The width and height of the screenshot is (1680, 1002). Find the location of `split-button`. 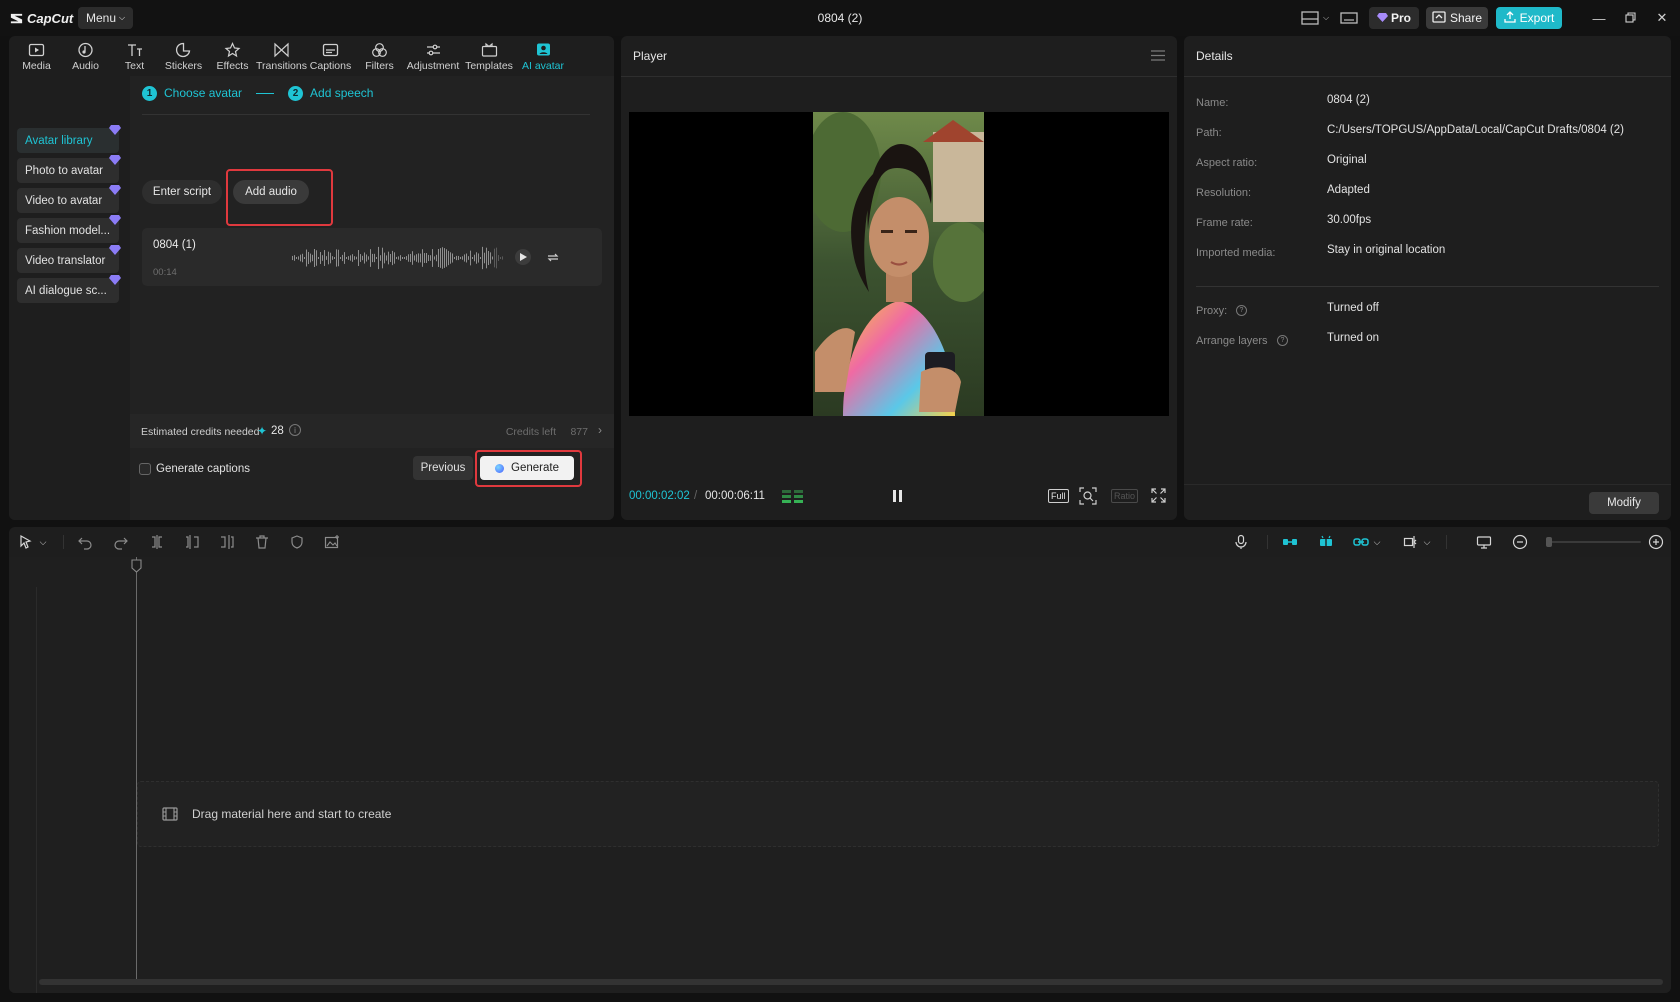

split-button is located at coordinates (157, 542).